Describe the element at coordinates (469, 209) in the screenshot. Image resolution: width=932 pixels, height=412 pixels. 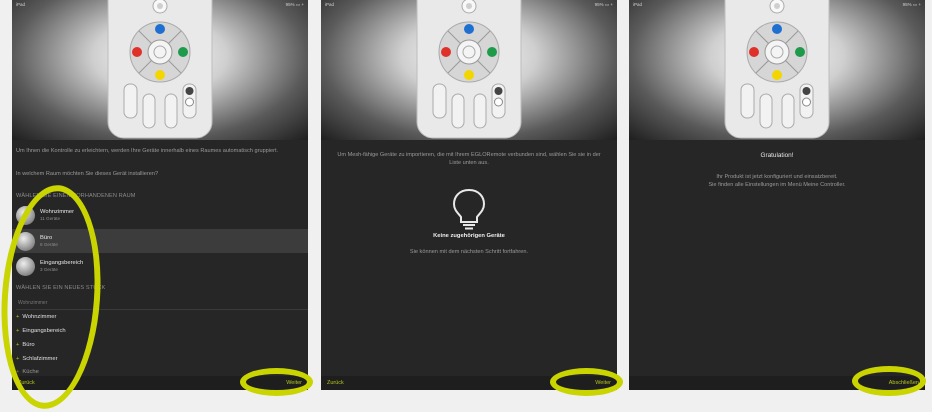
I see `lightbulb-icon` at that location.